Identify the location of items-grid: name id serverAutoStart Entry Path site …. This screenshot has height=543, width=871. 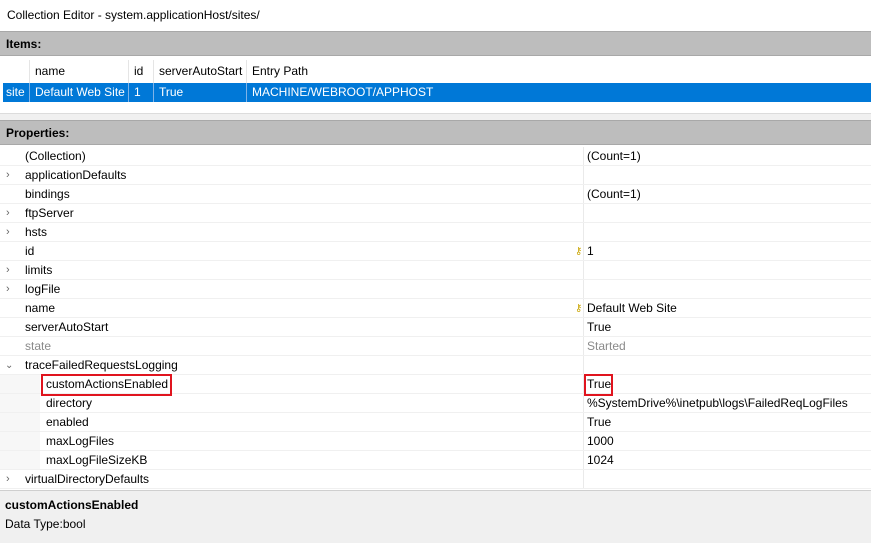
(435, 84).